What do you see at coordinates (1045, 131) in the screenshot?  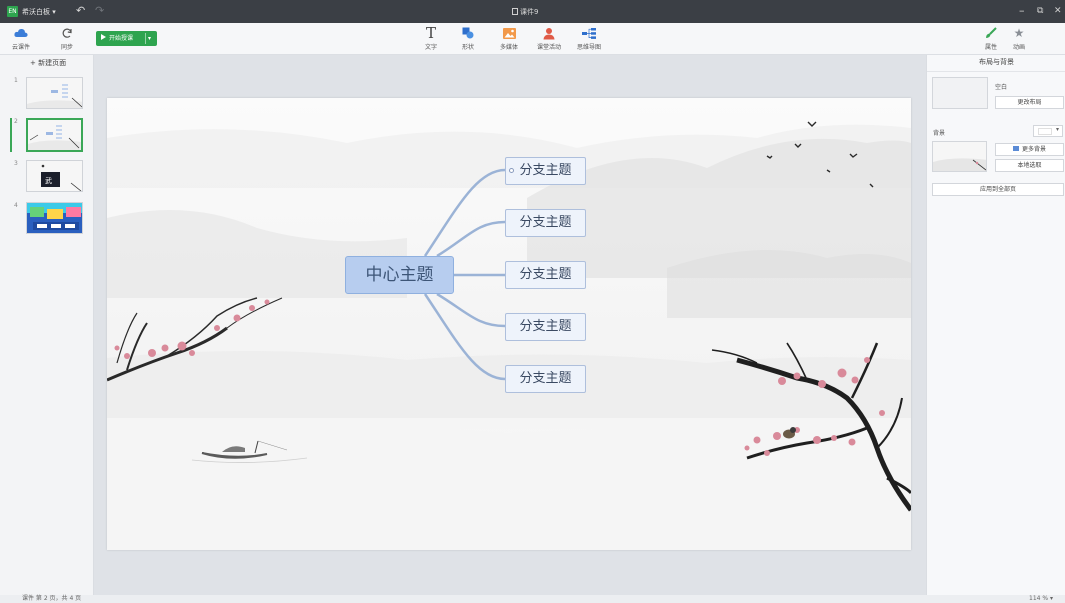 I see `color-swatch` at bounding box center [1045, 131].